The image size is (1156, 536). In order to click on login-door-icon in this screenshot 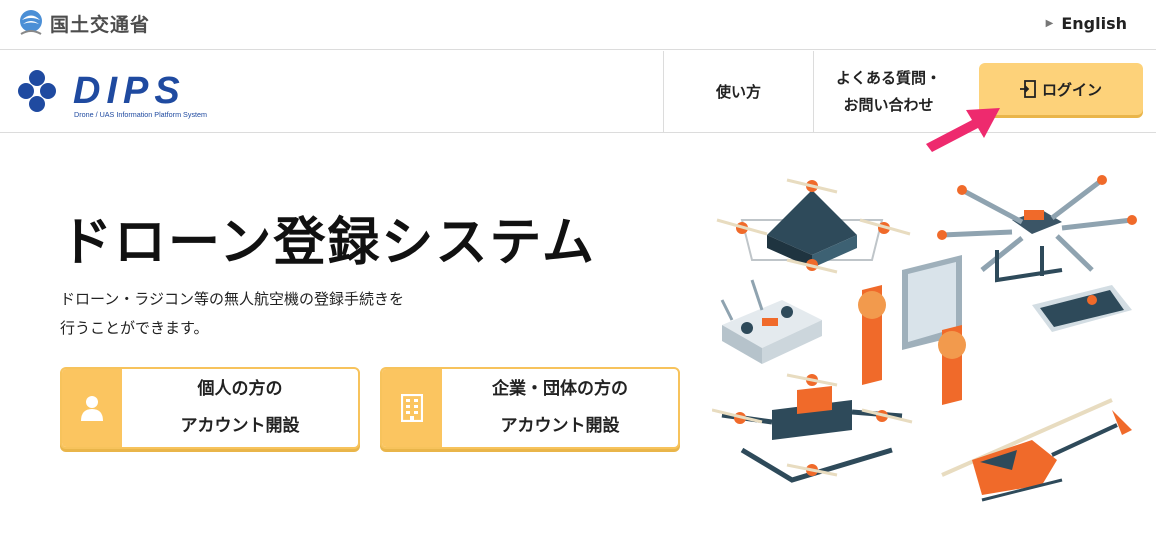, I will do `click(1027, 89)`.